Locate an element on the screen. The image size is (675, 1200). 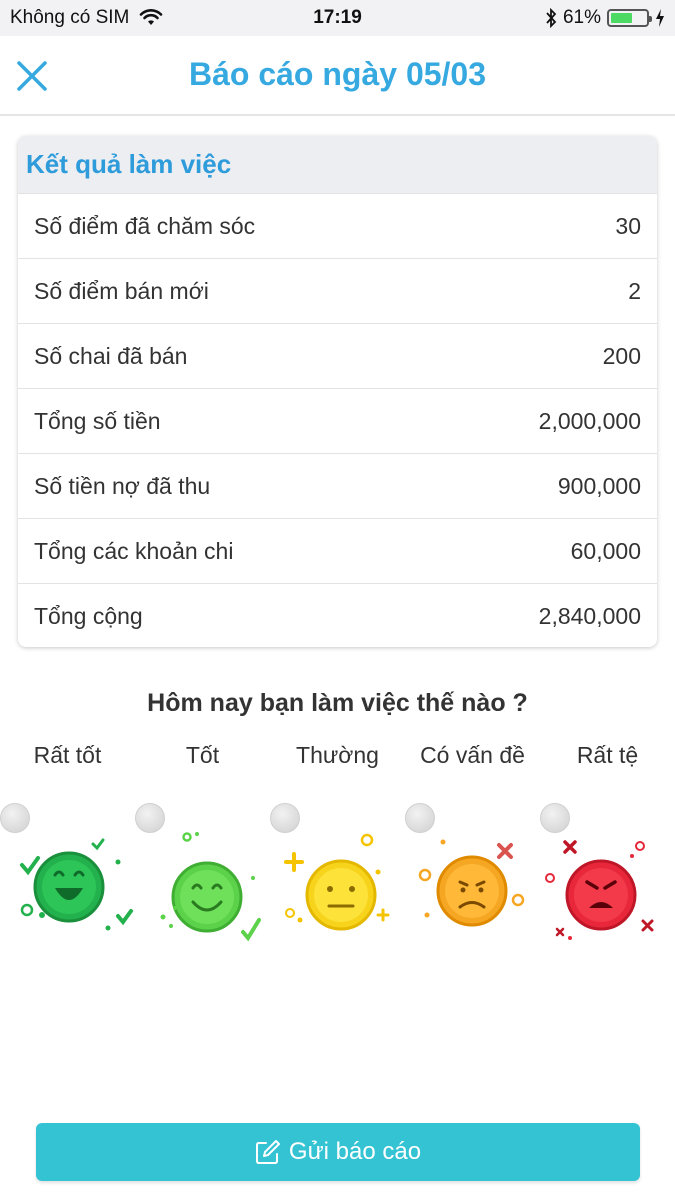
result-row: Tổng số tiền 2,000,000 is located at coordinates (337, 420).